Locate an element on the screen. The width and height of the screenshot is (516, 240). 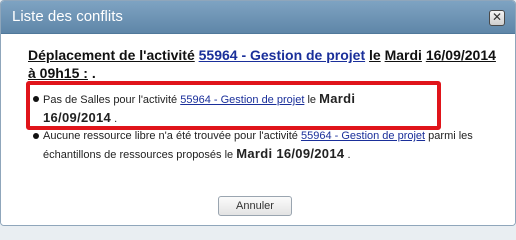
conflict-text: Pas de Salles pour l'activité is located at coordinates (110, 100).